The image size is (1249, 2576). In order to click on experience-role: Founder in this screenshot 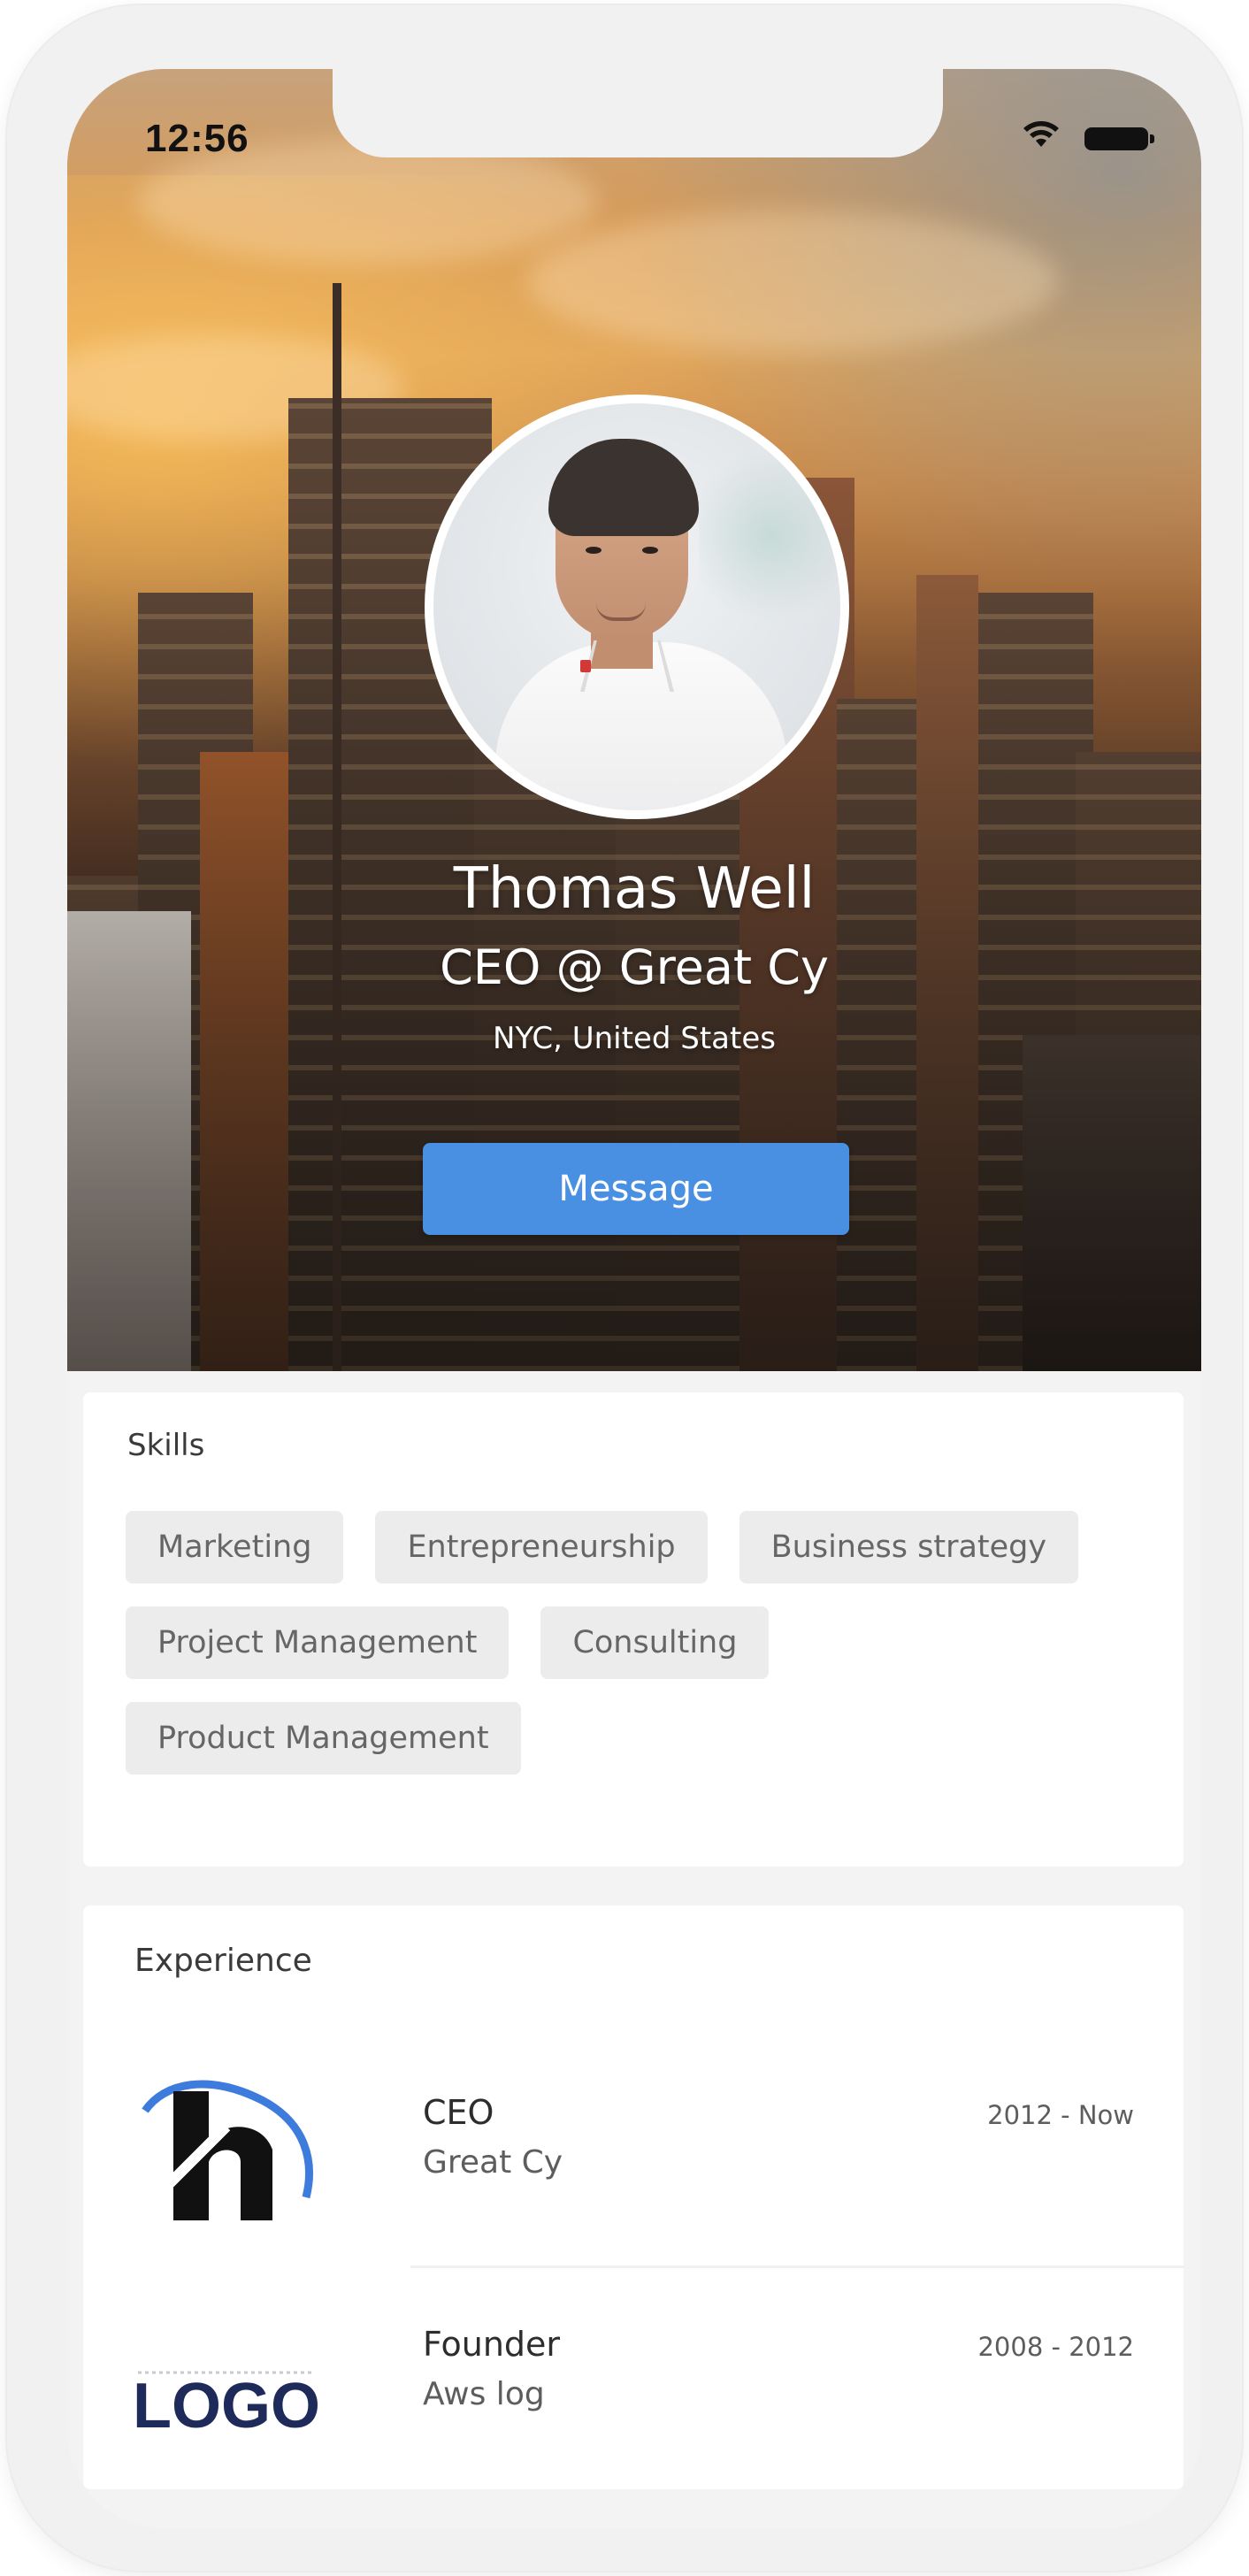, I will do `click(492, 2344)`.